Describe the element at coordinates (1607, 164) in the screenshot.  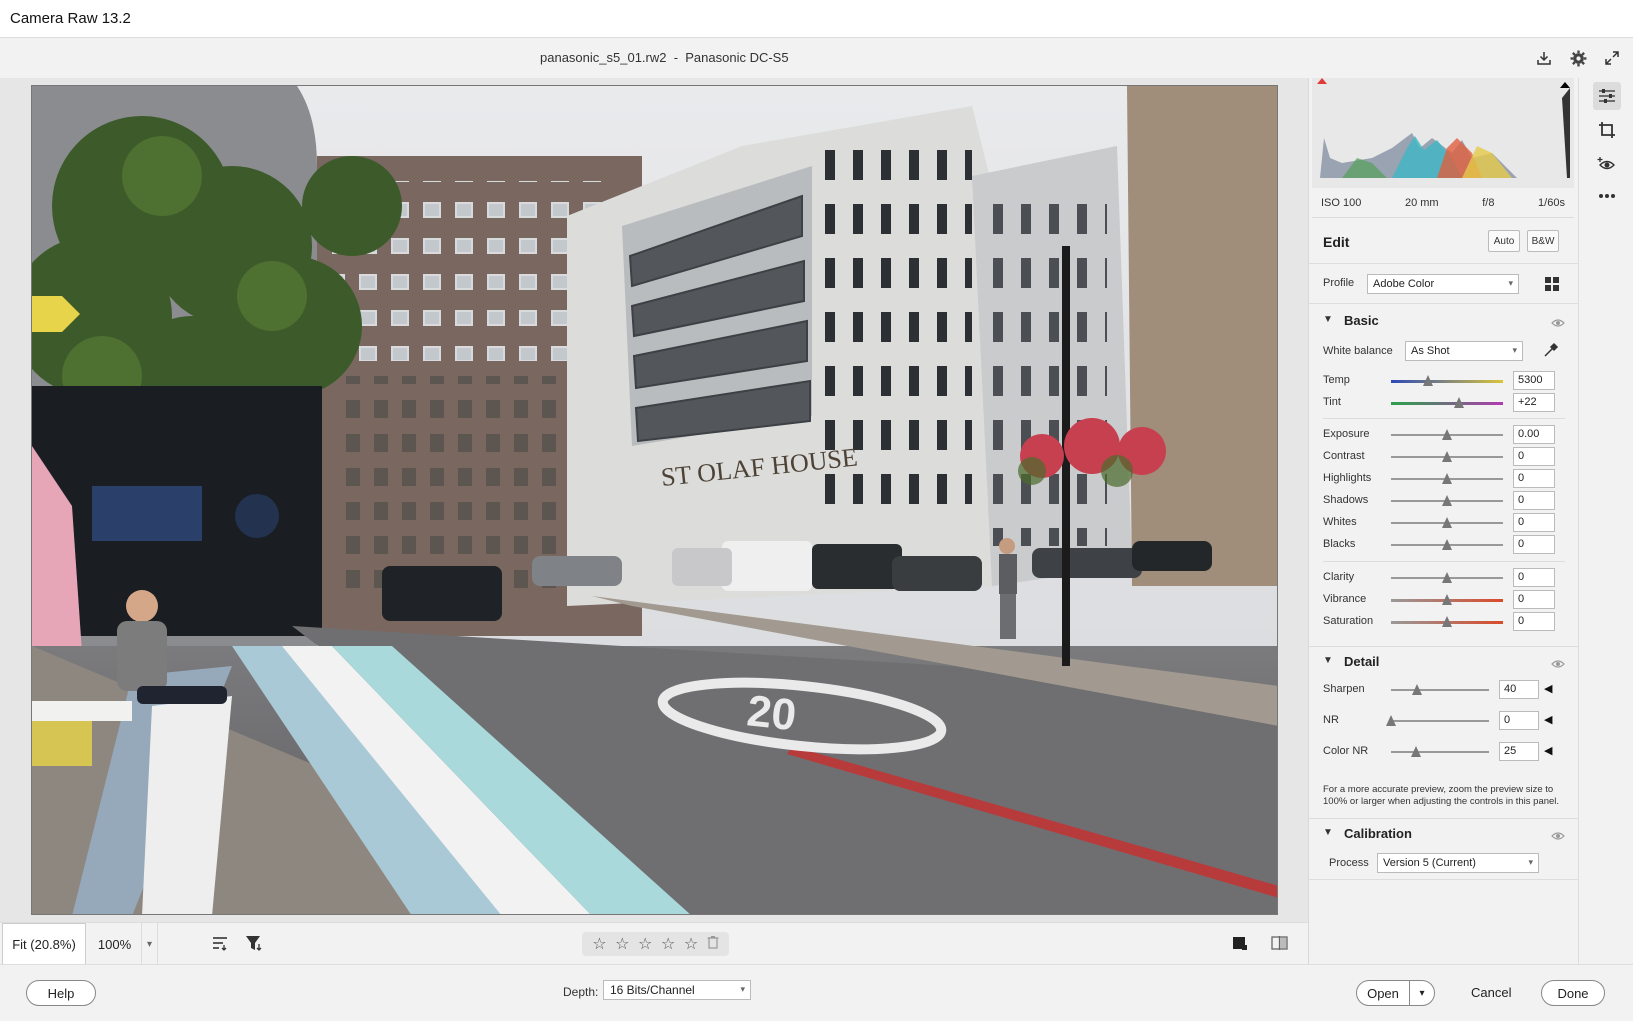
I see `redeye-icon` at that location.